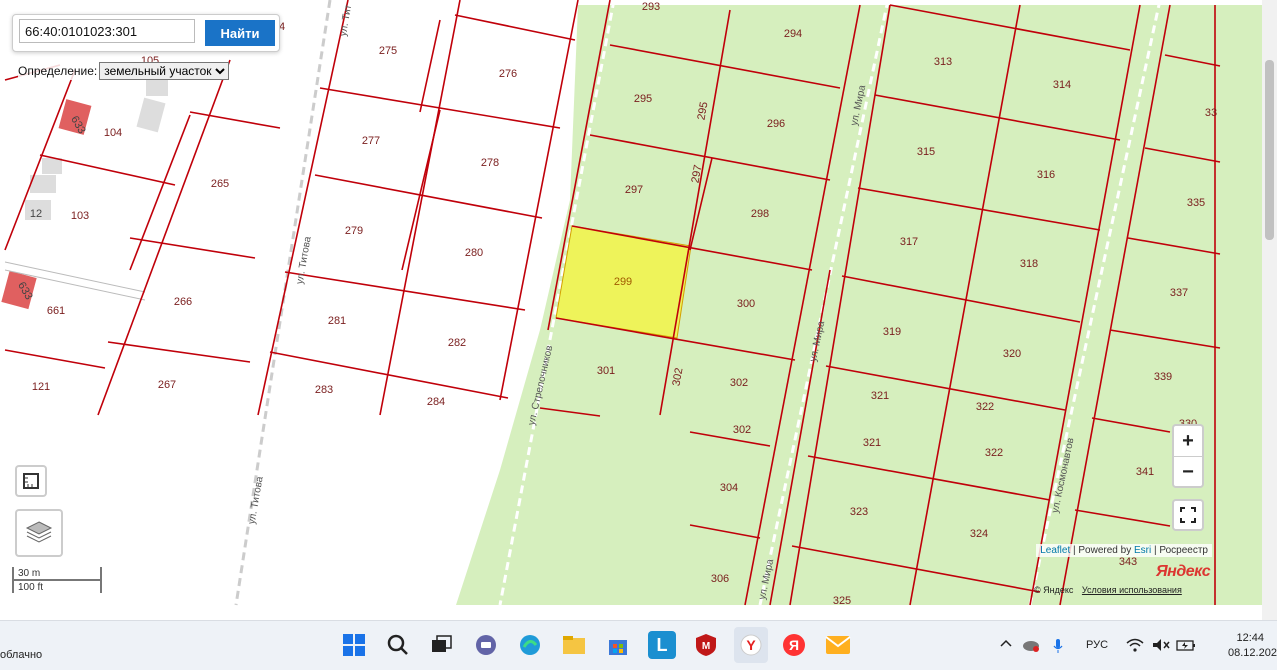 The width and height of the screenshot is (1277, 670). Describe the element at coordinates (720, 579) in the screenshot. I see `parcel-label: 306` at that location.